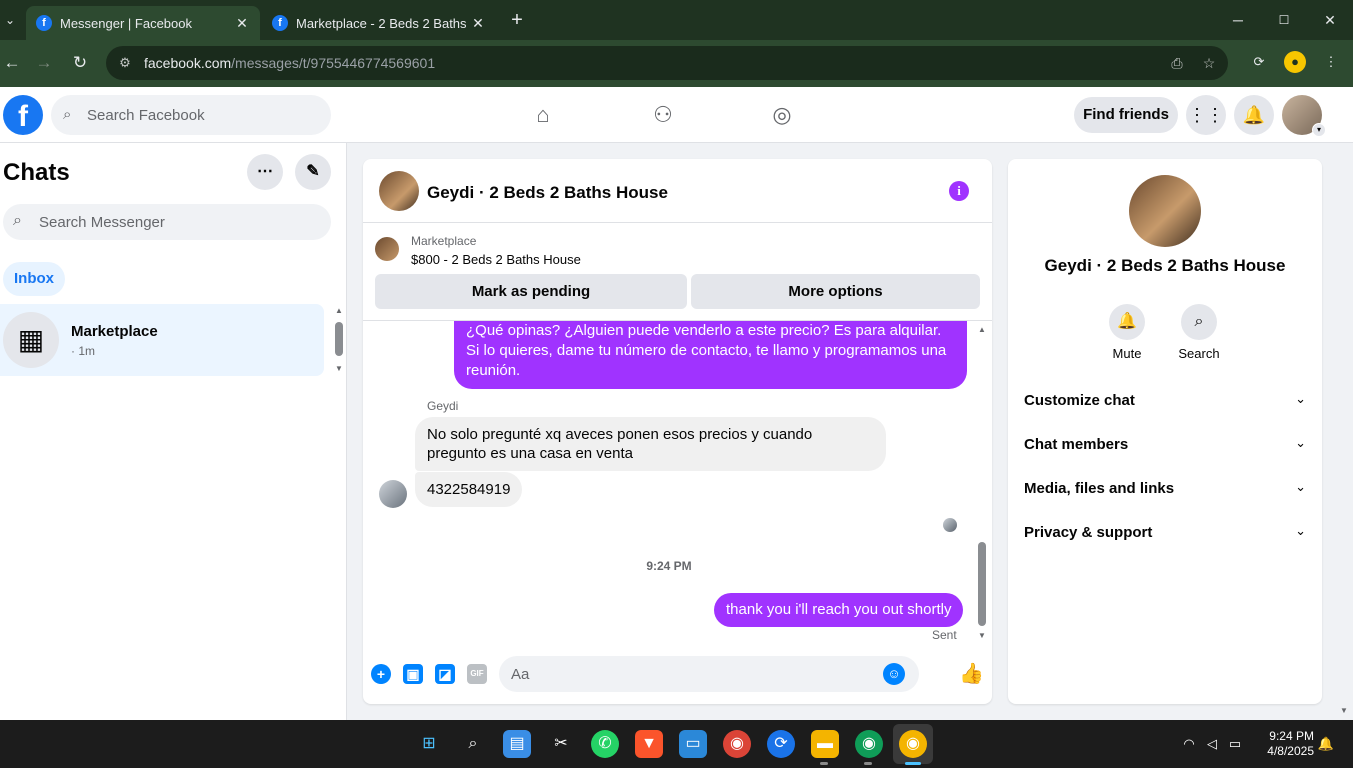  I want to click on message-input-box: ☺, so click(709, 674).